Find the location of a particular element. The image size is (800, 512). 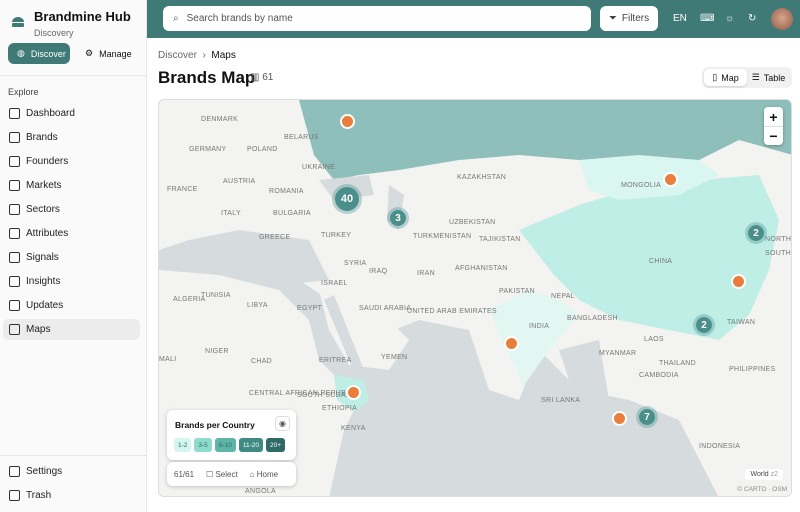

country-label: CAMBODIA is located at coordinates (659, 375).